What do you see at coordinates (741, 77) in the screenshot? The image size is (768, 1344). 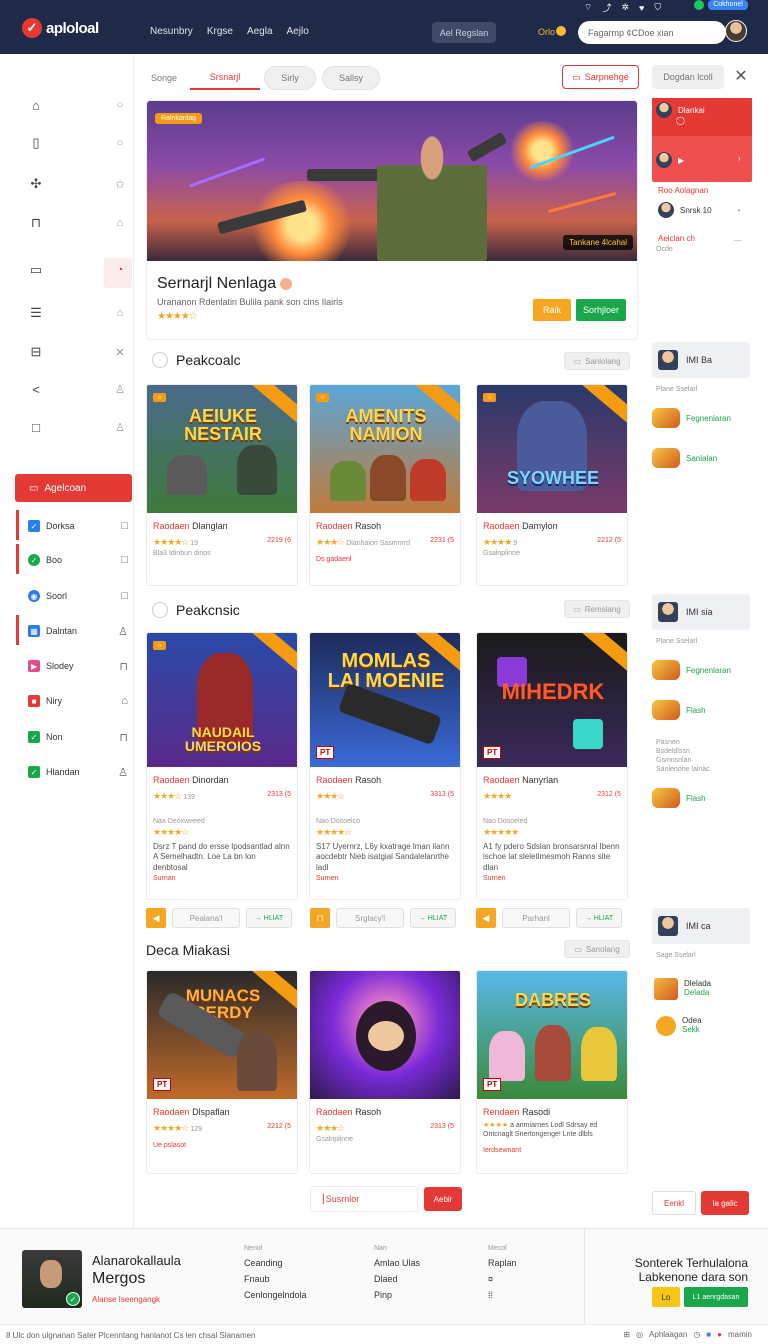 I see `close-icon: ✕` at bounding box center [741, 77].